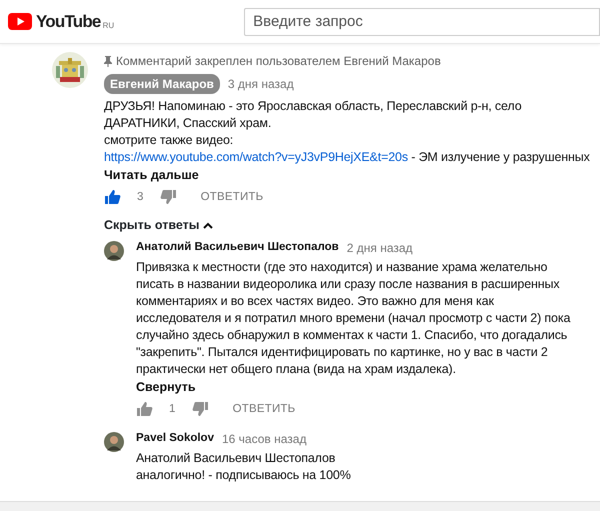 Image resolution: width=600 pixels, height=511 pixels. Describe the element at coordinates (172, 409) in the screenshot. I see `like-count: 1` at that location.